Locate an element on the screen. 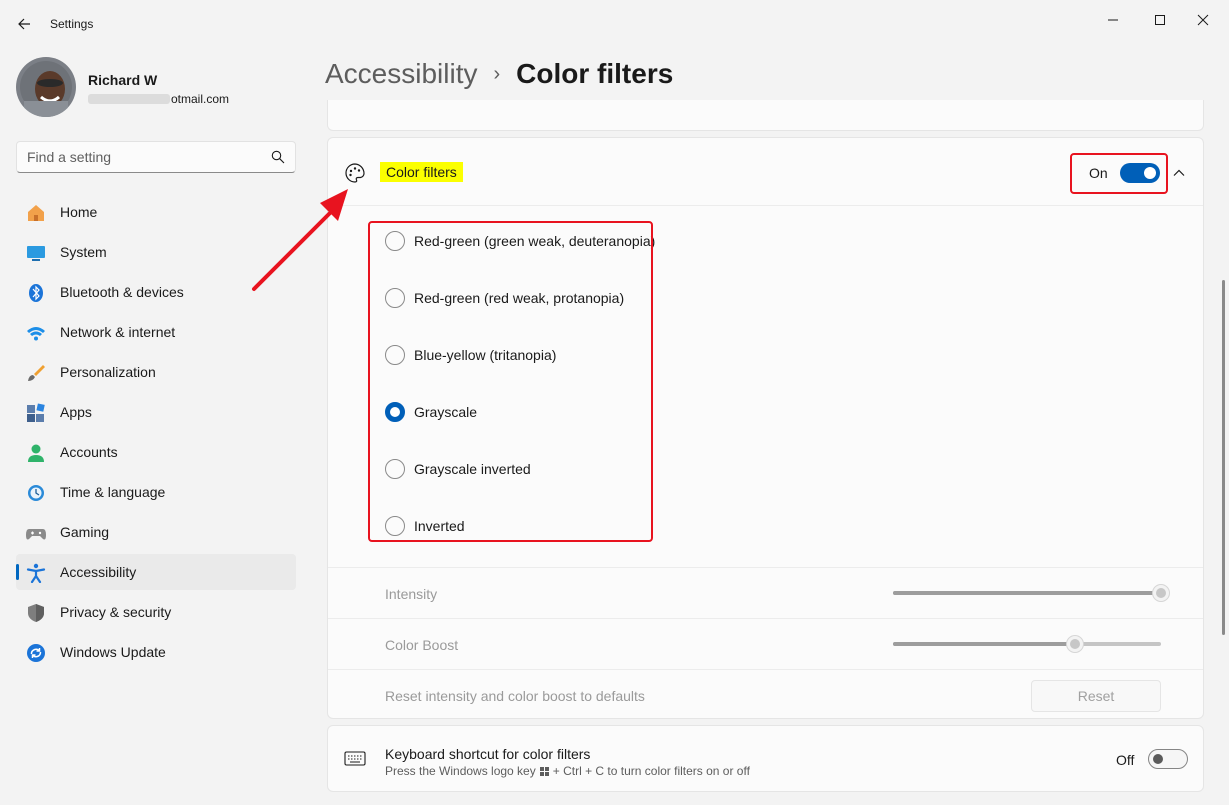 This screenshot has height=805, width=1229. sidebar-item-label: Time & language is located at coordinates (113, 492).